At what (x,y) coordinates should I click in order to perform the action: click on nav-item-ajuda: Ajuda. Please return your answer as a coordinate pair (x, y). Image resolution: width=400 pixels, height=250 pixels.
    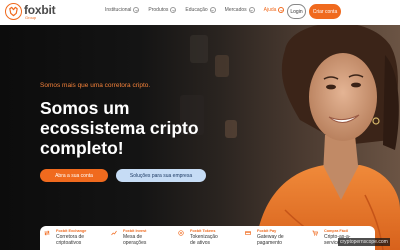
    Looking at the image, I should click on (274, 10).